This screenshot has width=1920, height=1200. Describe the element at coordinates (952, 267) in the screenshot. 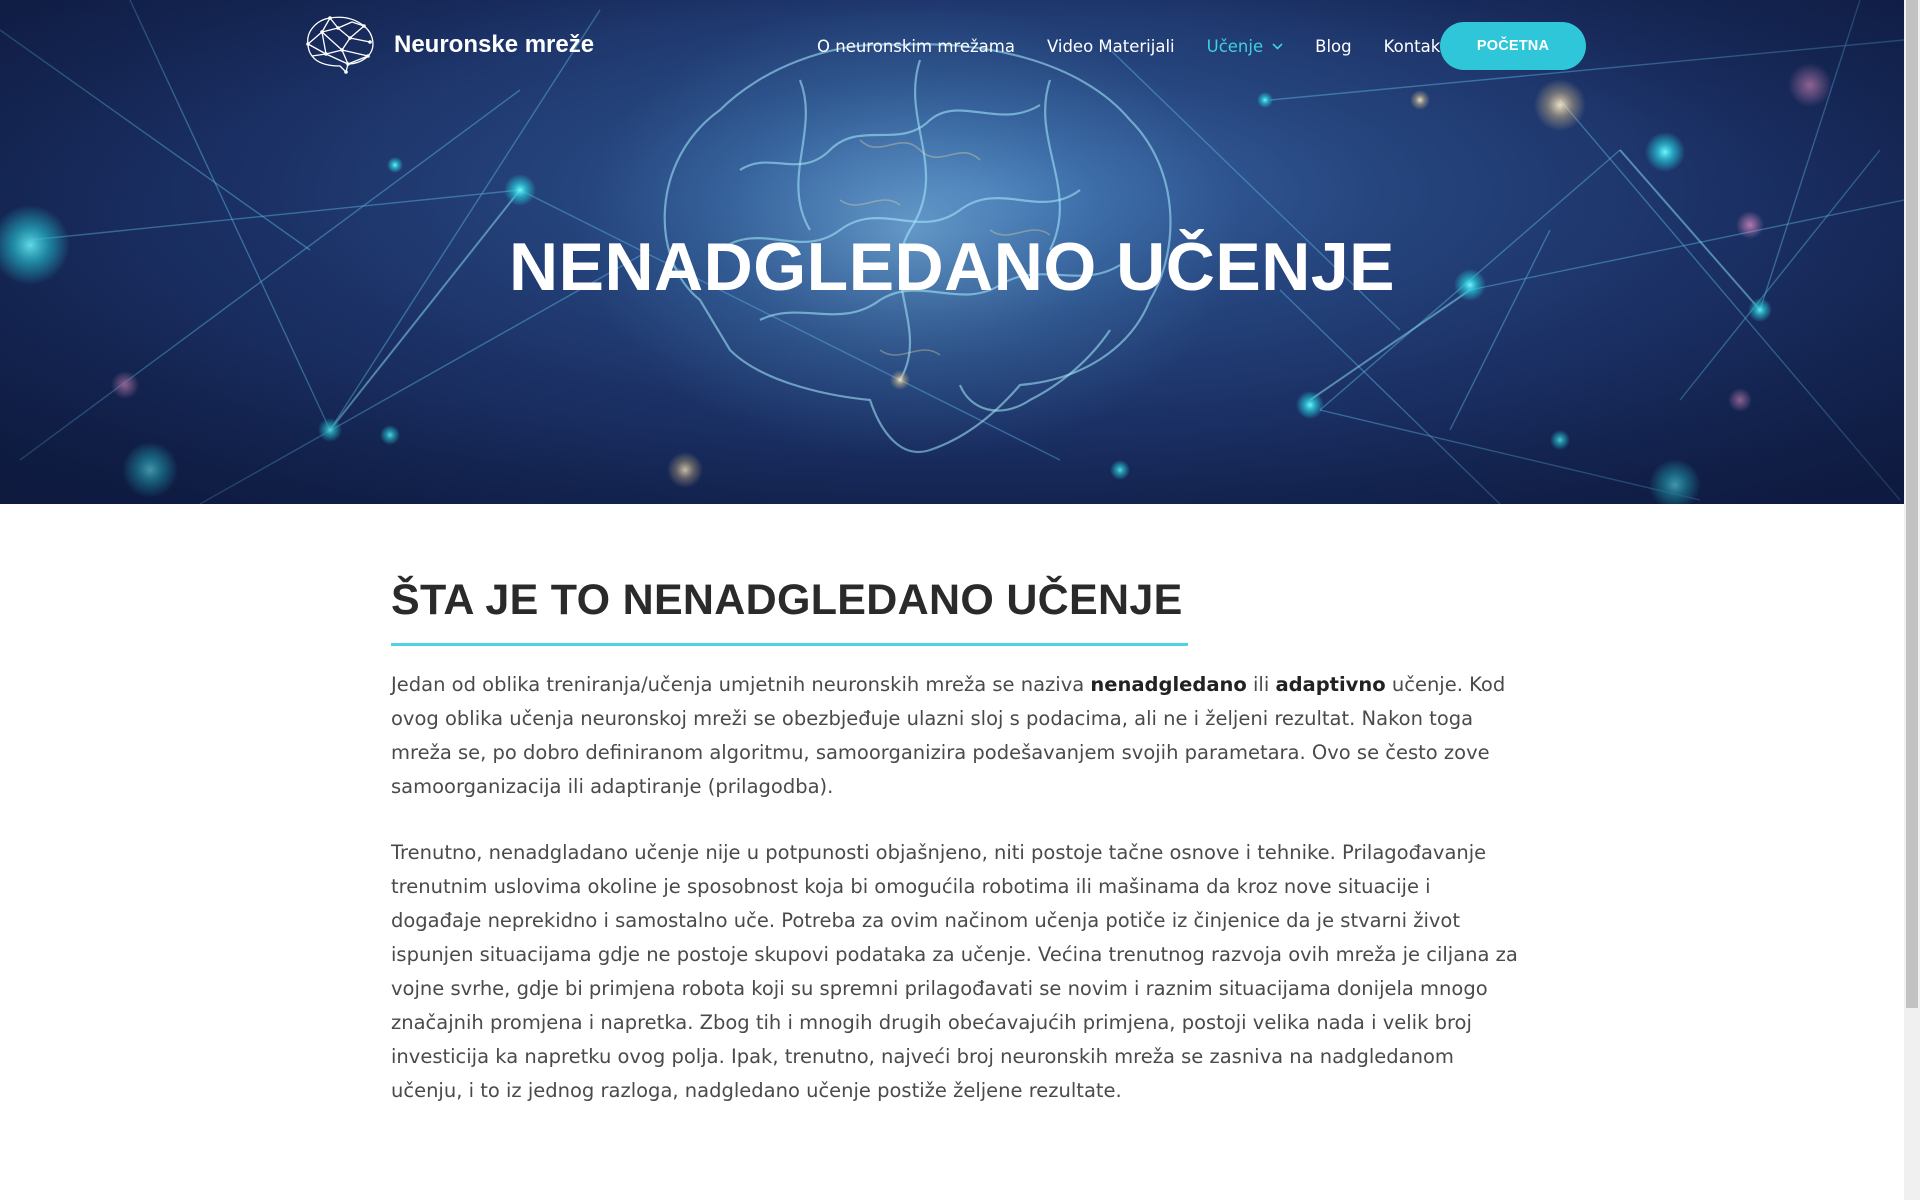

I see `hero-title: NENADGLEDANO UČENJE` at that location.